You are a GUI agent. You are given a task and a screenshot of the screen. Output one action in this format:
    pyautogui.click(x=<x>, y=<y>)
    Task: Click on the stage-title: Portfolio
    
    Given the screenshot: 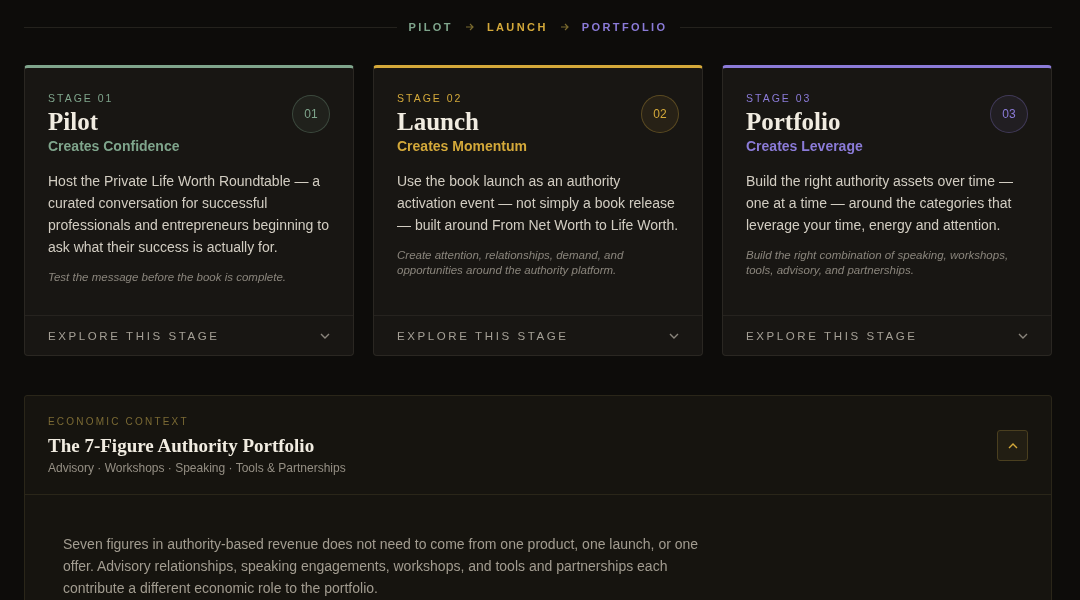 What is the action you would take?
    pyautogui.click(x=794, y=122)
    